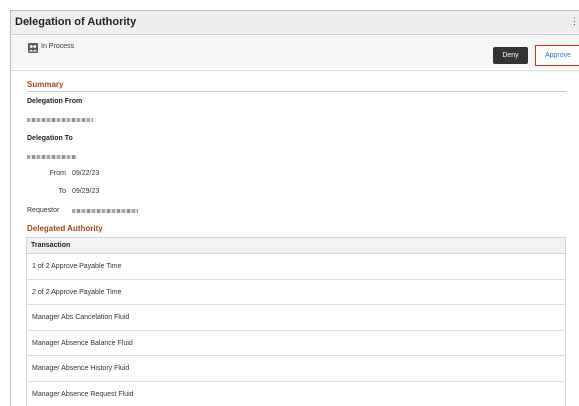  What do you see at coordinates (296, 91) in the screenshot?
I see `summary-rule` at bounding box center [296, 91].